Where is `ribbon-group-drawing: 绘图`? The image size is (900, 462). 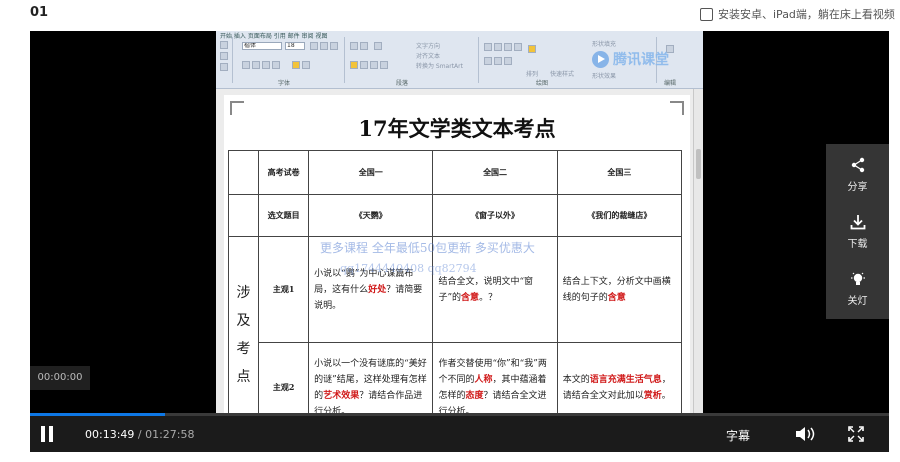 ribbon-group-drawing: 绘图 is located at coordinates (542, 83).